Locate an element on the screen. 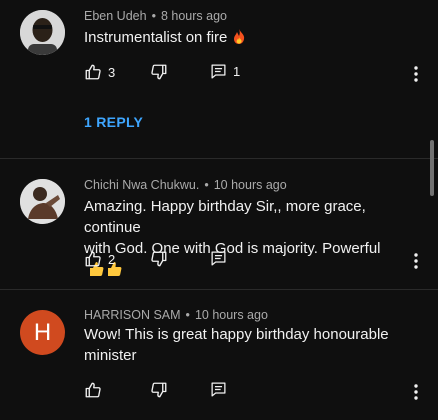 This screenshot has width=438, height=420. author-name: Eben Udeh is located at coordinates (115, 16).